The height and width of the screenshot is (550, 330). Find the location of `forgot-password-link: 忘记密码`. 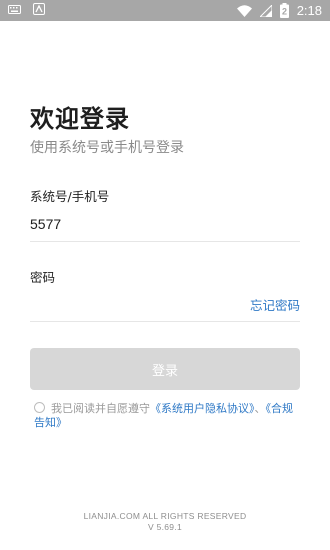

forgot-password-link: 忘记密码 is located at coordinates (275, 304).